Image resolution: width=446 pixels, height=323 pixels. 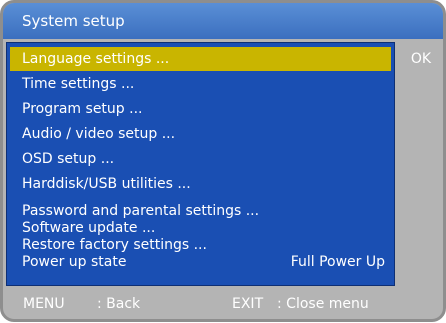 I want to click on menu-key-action: : Back, so click(x=119, y=304).